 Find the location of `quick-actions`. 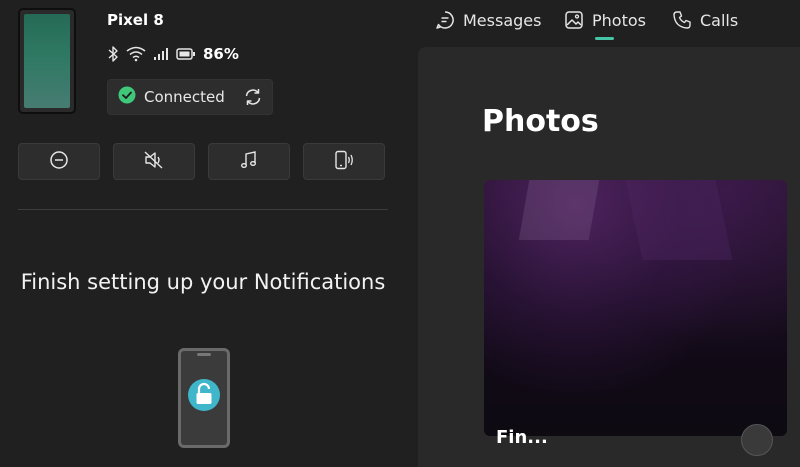

quick-actions is located at coordinates (201, 161).